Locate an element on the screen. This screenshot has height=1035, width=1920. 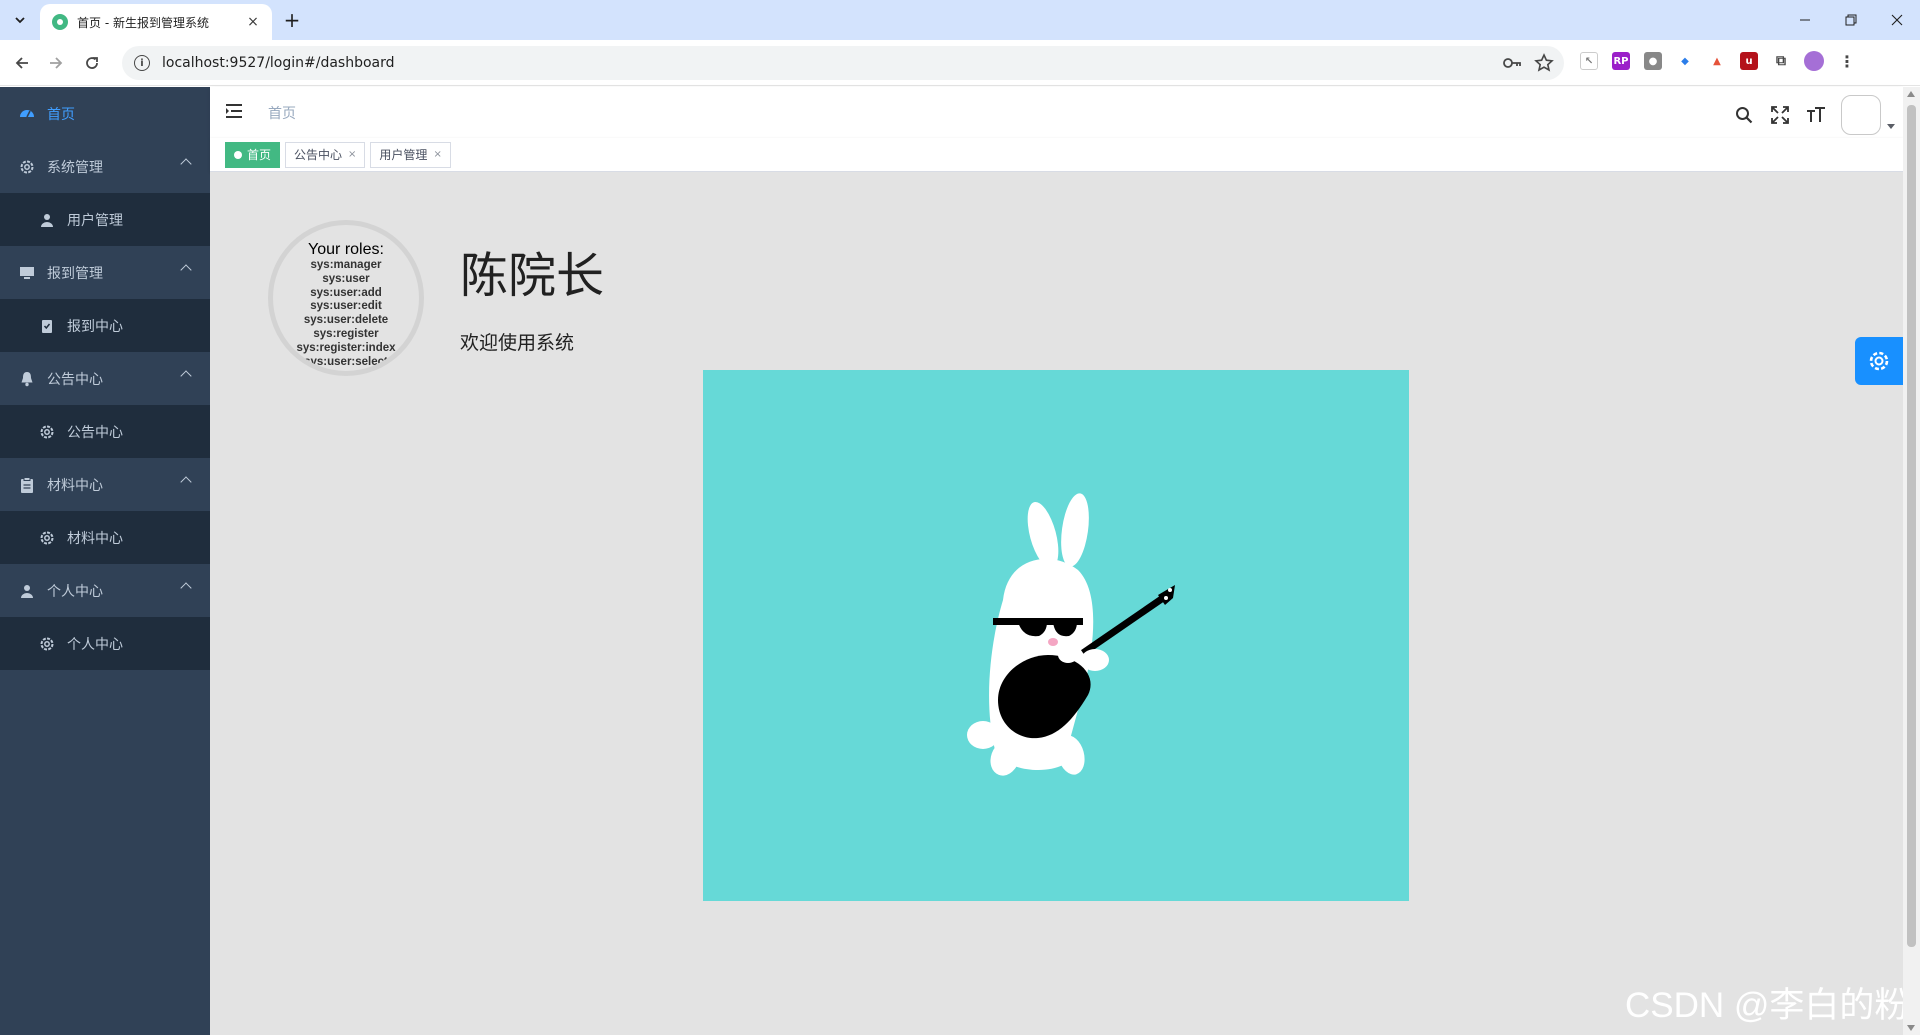
sidebar-item-materials: 材料中心 is located at coordinates (105, 484).